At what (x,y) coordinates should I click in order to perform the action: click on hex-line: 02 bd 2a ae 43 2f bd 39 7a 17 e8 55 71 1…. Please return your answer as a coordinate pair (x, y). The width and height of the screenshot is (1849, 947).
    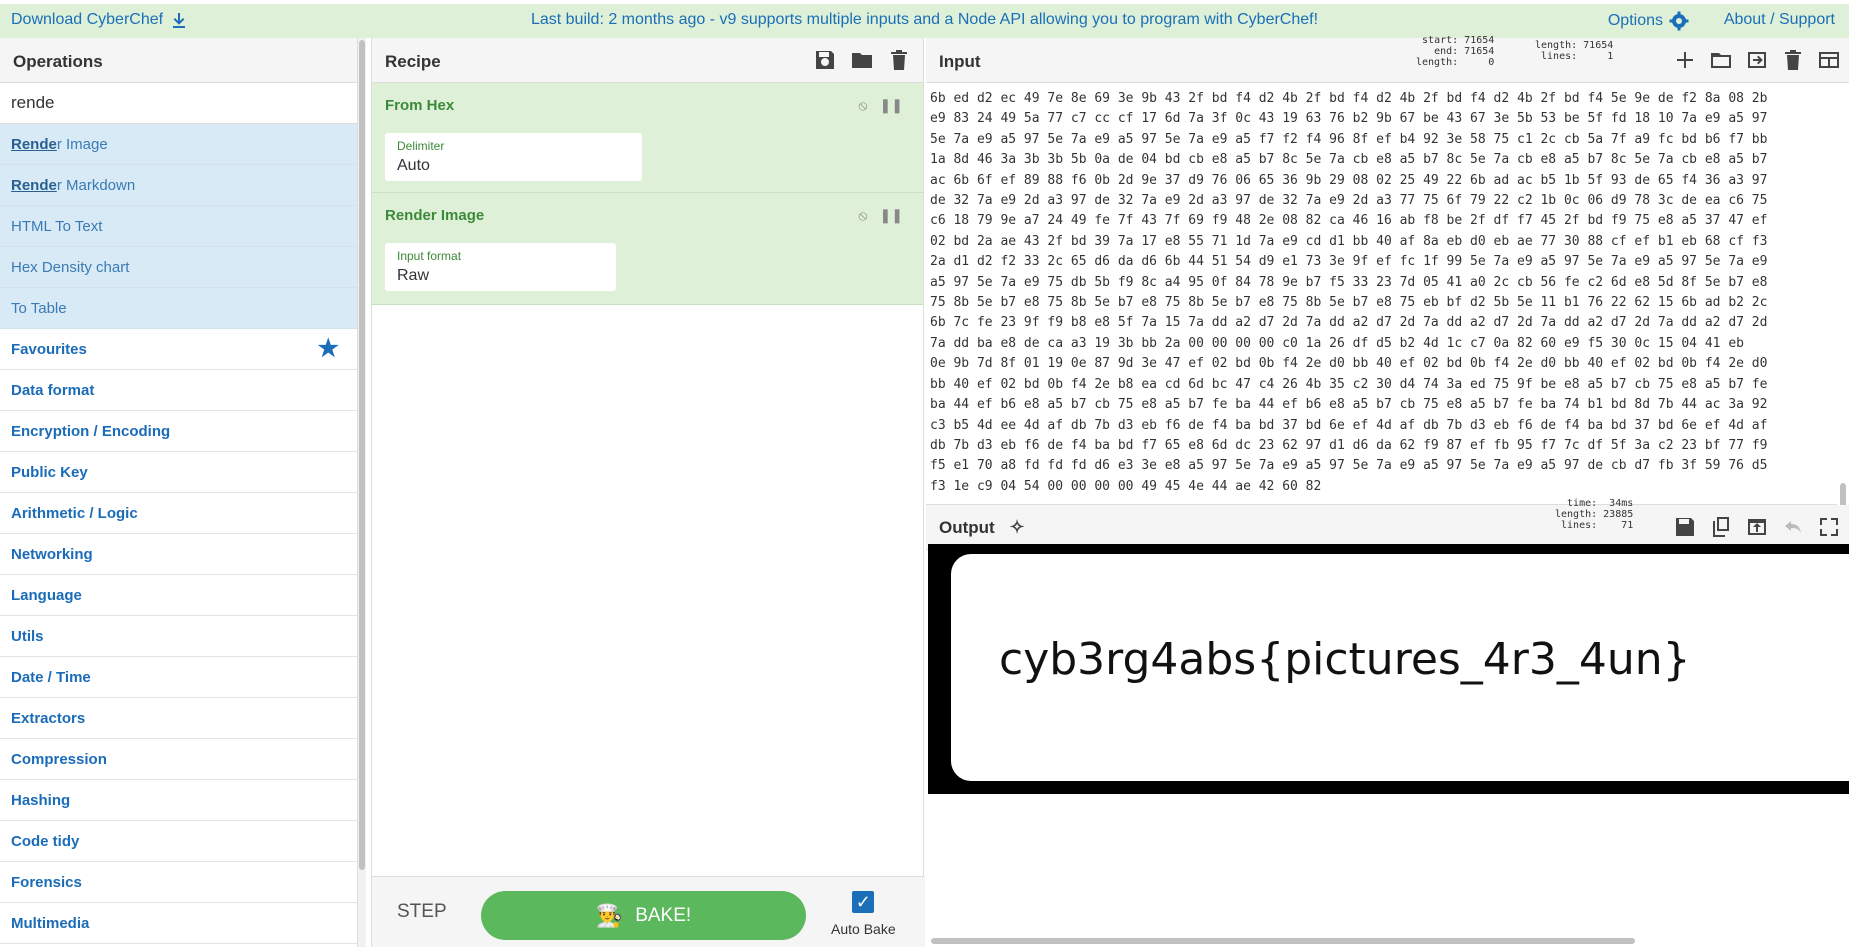
    Looking at the image, I should click on (1349, 241).